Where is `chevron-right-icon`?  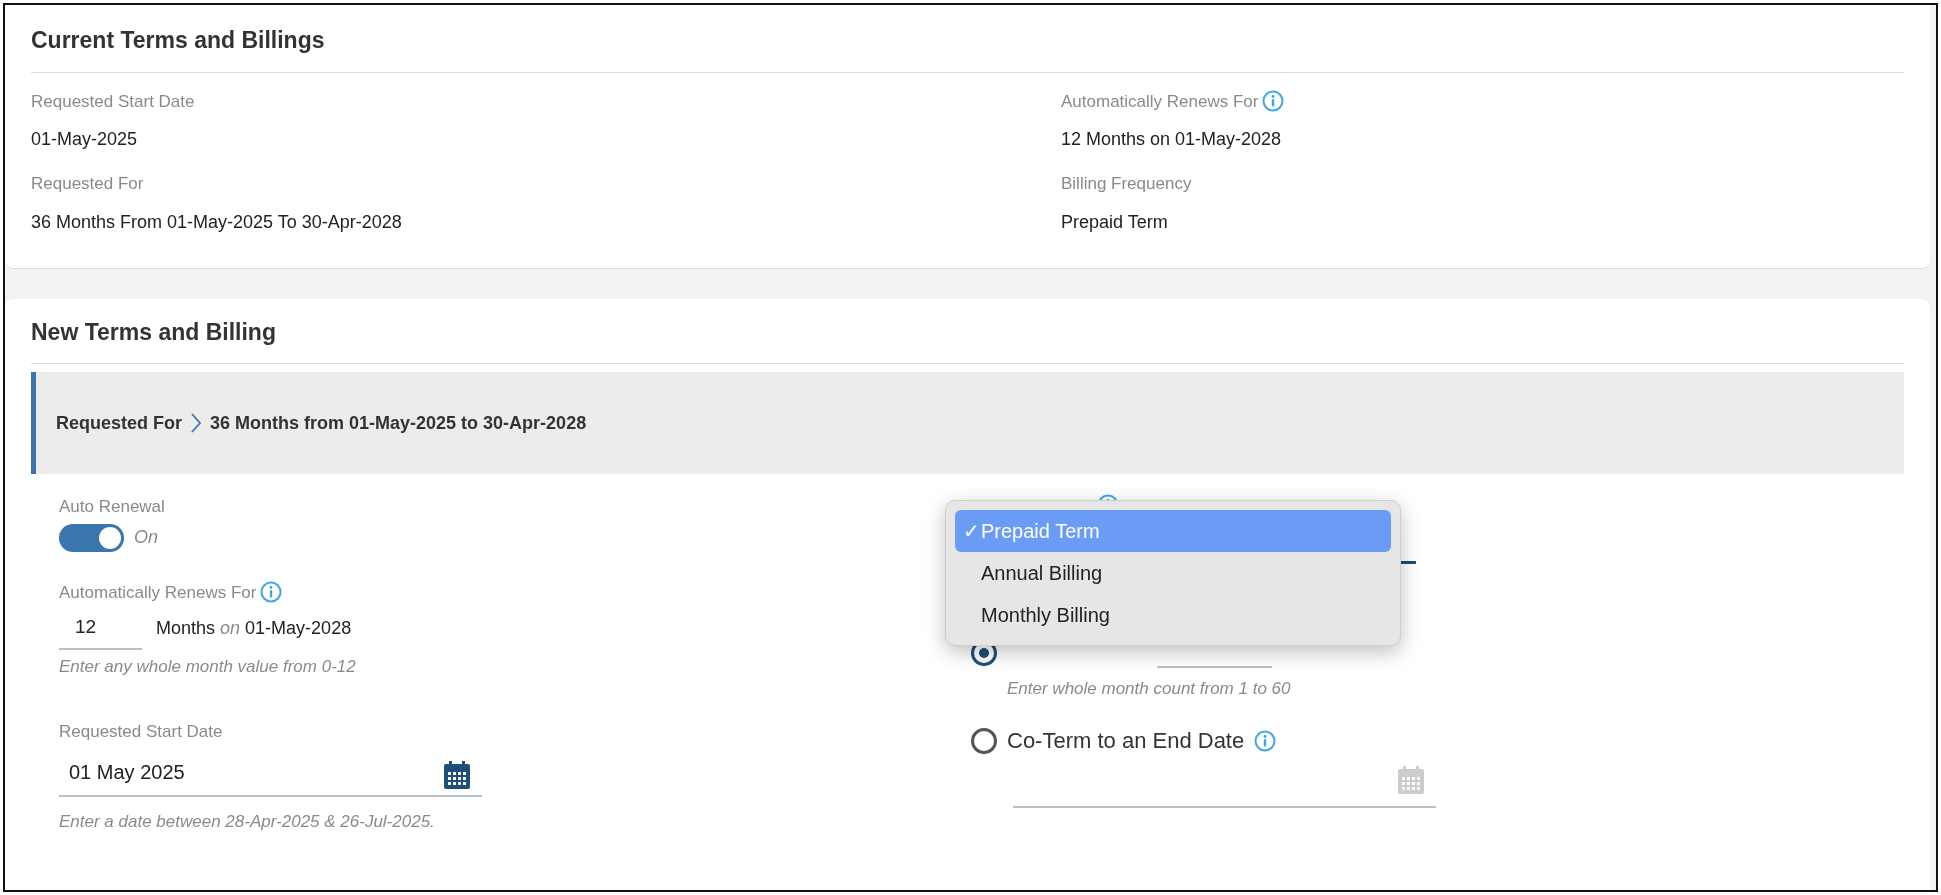
chevron-right-icon is located at coordinates (196, 423).